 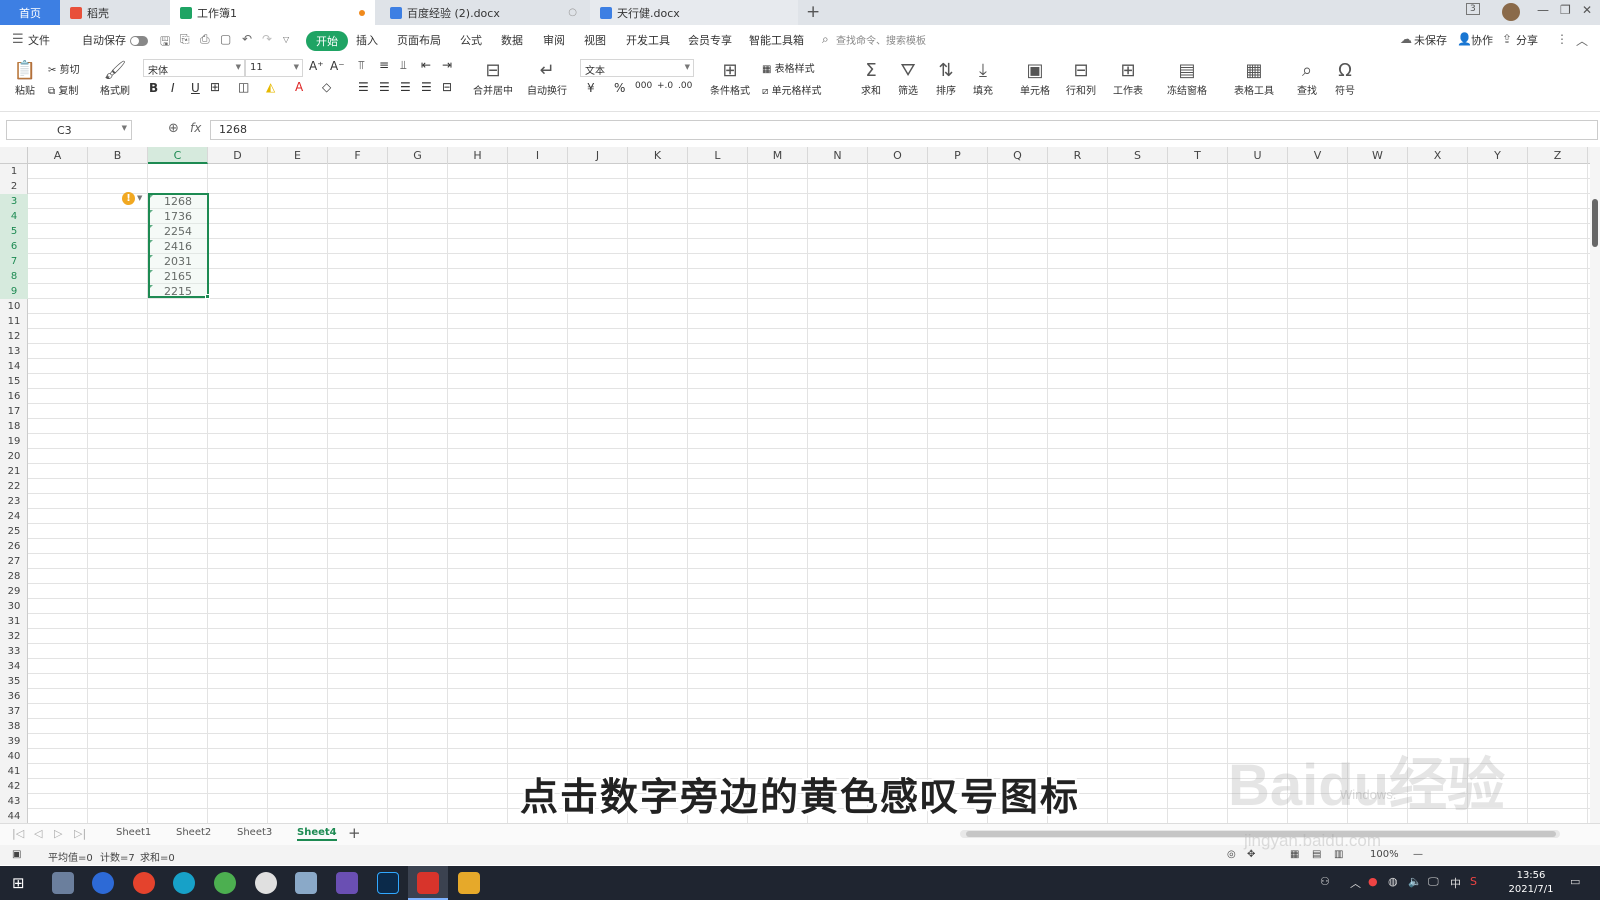 I want to click on row-header: 9, so click(x=14, y=291).